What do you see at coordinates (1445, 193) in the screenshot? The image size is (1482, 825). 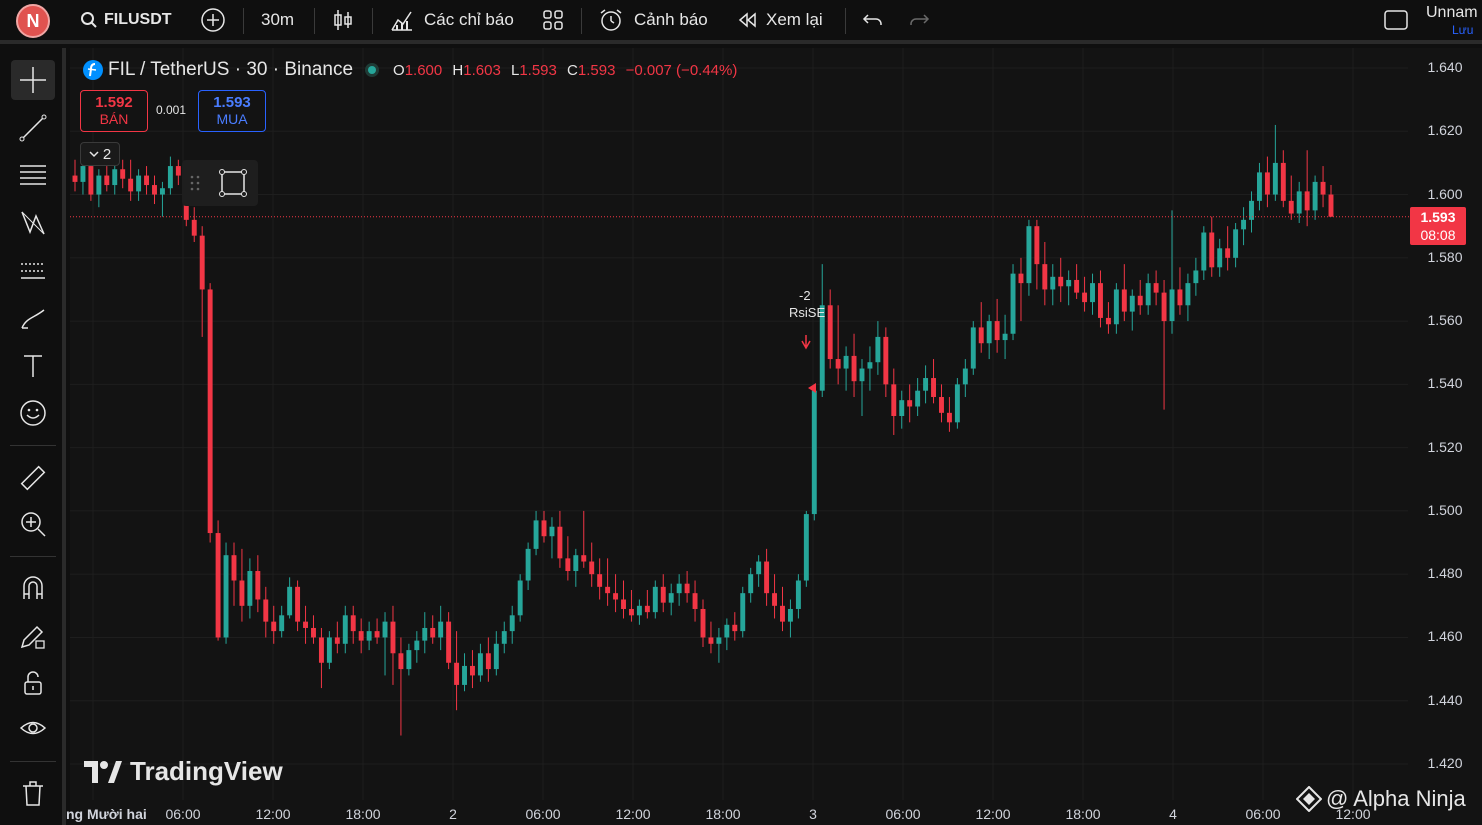 I see `price-axis-label: 1.600` at bounding box center [1445, 193].